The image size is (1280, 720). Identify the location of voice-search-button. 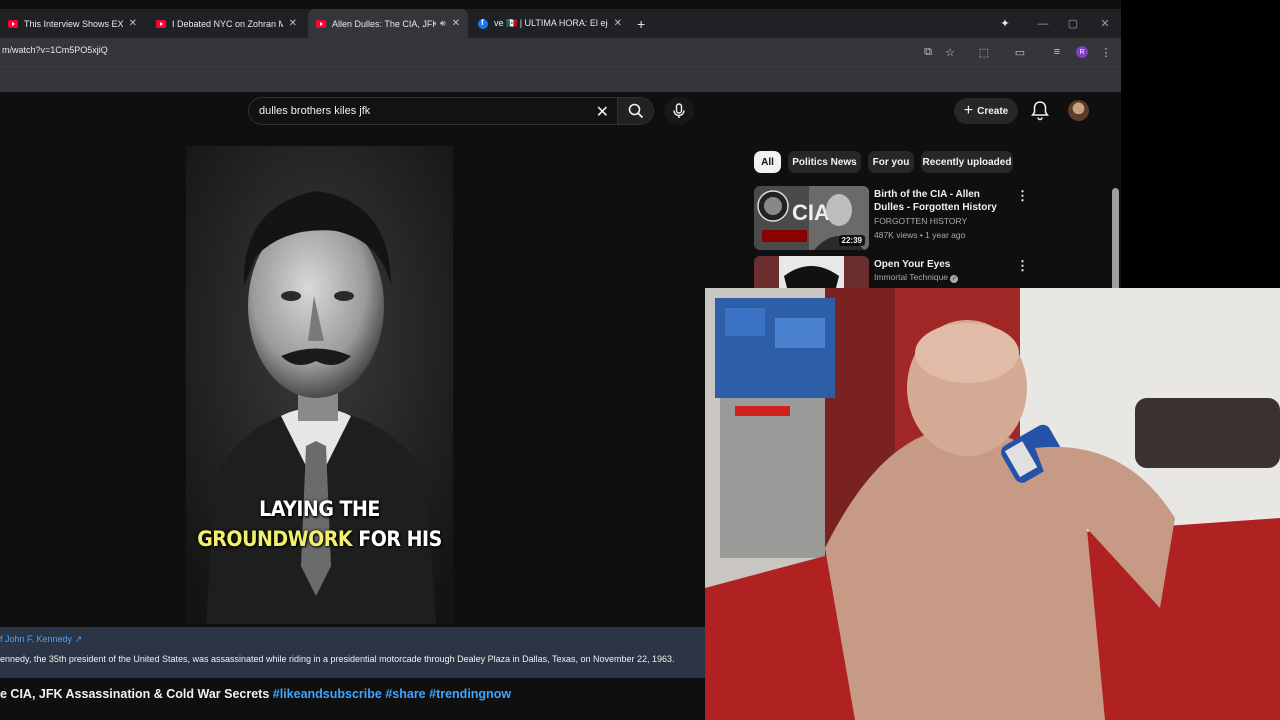
(679, 111).